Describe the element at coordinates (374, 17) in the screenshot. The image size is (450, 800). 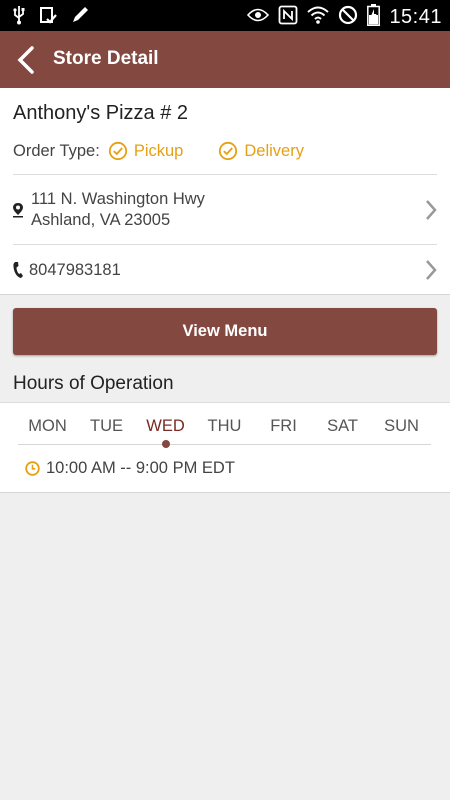
I see `battery-icon` at that location.